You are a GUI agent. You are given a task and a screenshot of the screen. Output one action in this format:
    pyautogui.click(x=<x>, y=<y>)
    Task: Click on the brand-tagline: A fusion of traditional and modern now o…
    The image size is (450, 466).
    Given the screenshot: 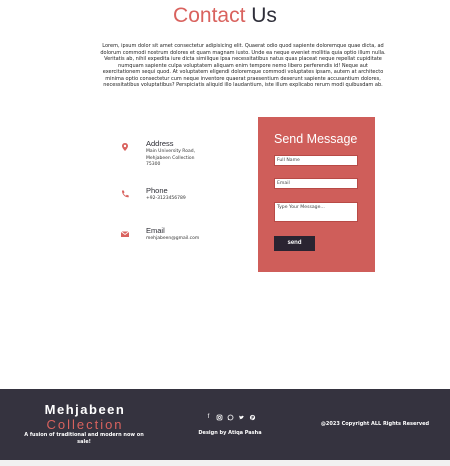 What is the action you would take?
    pyautogui.click(x=84, y=438)
    